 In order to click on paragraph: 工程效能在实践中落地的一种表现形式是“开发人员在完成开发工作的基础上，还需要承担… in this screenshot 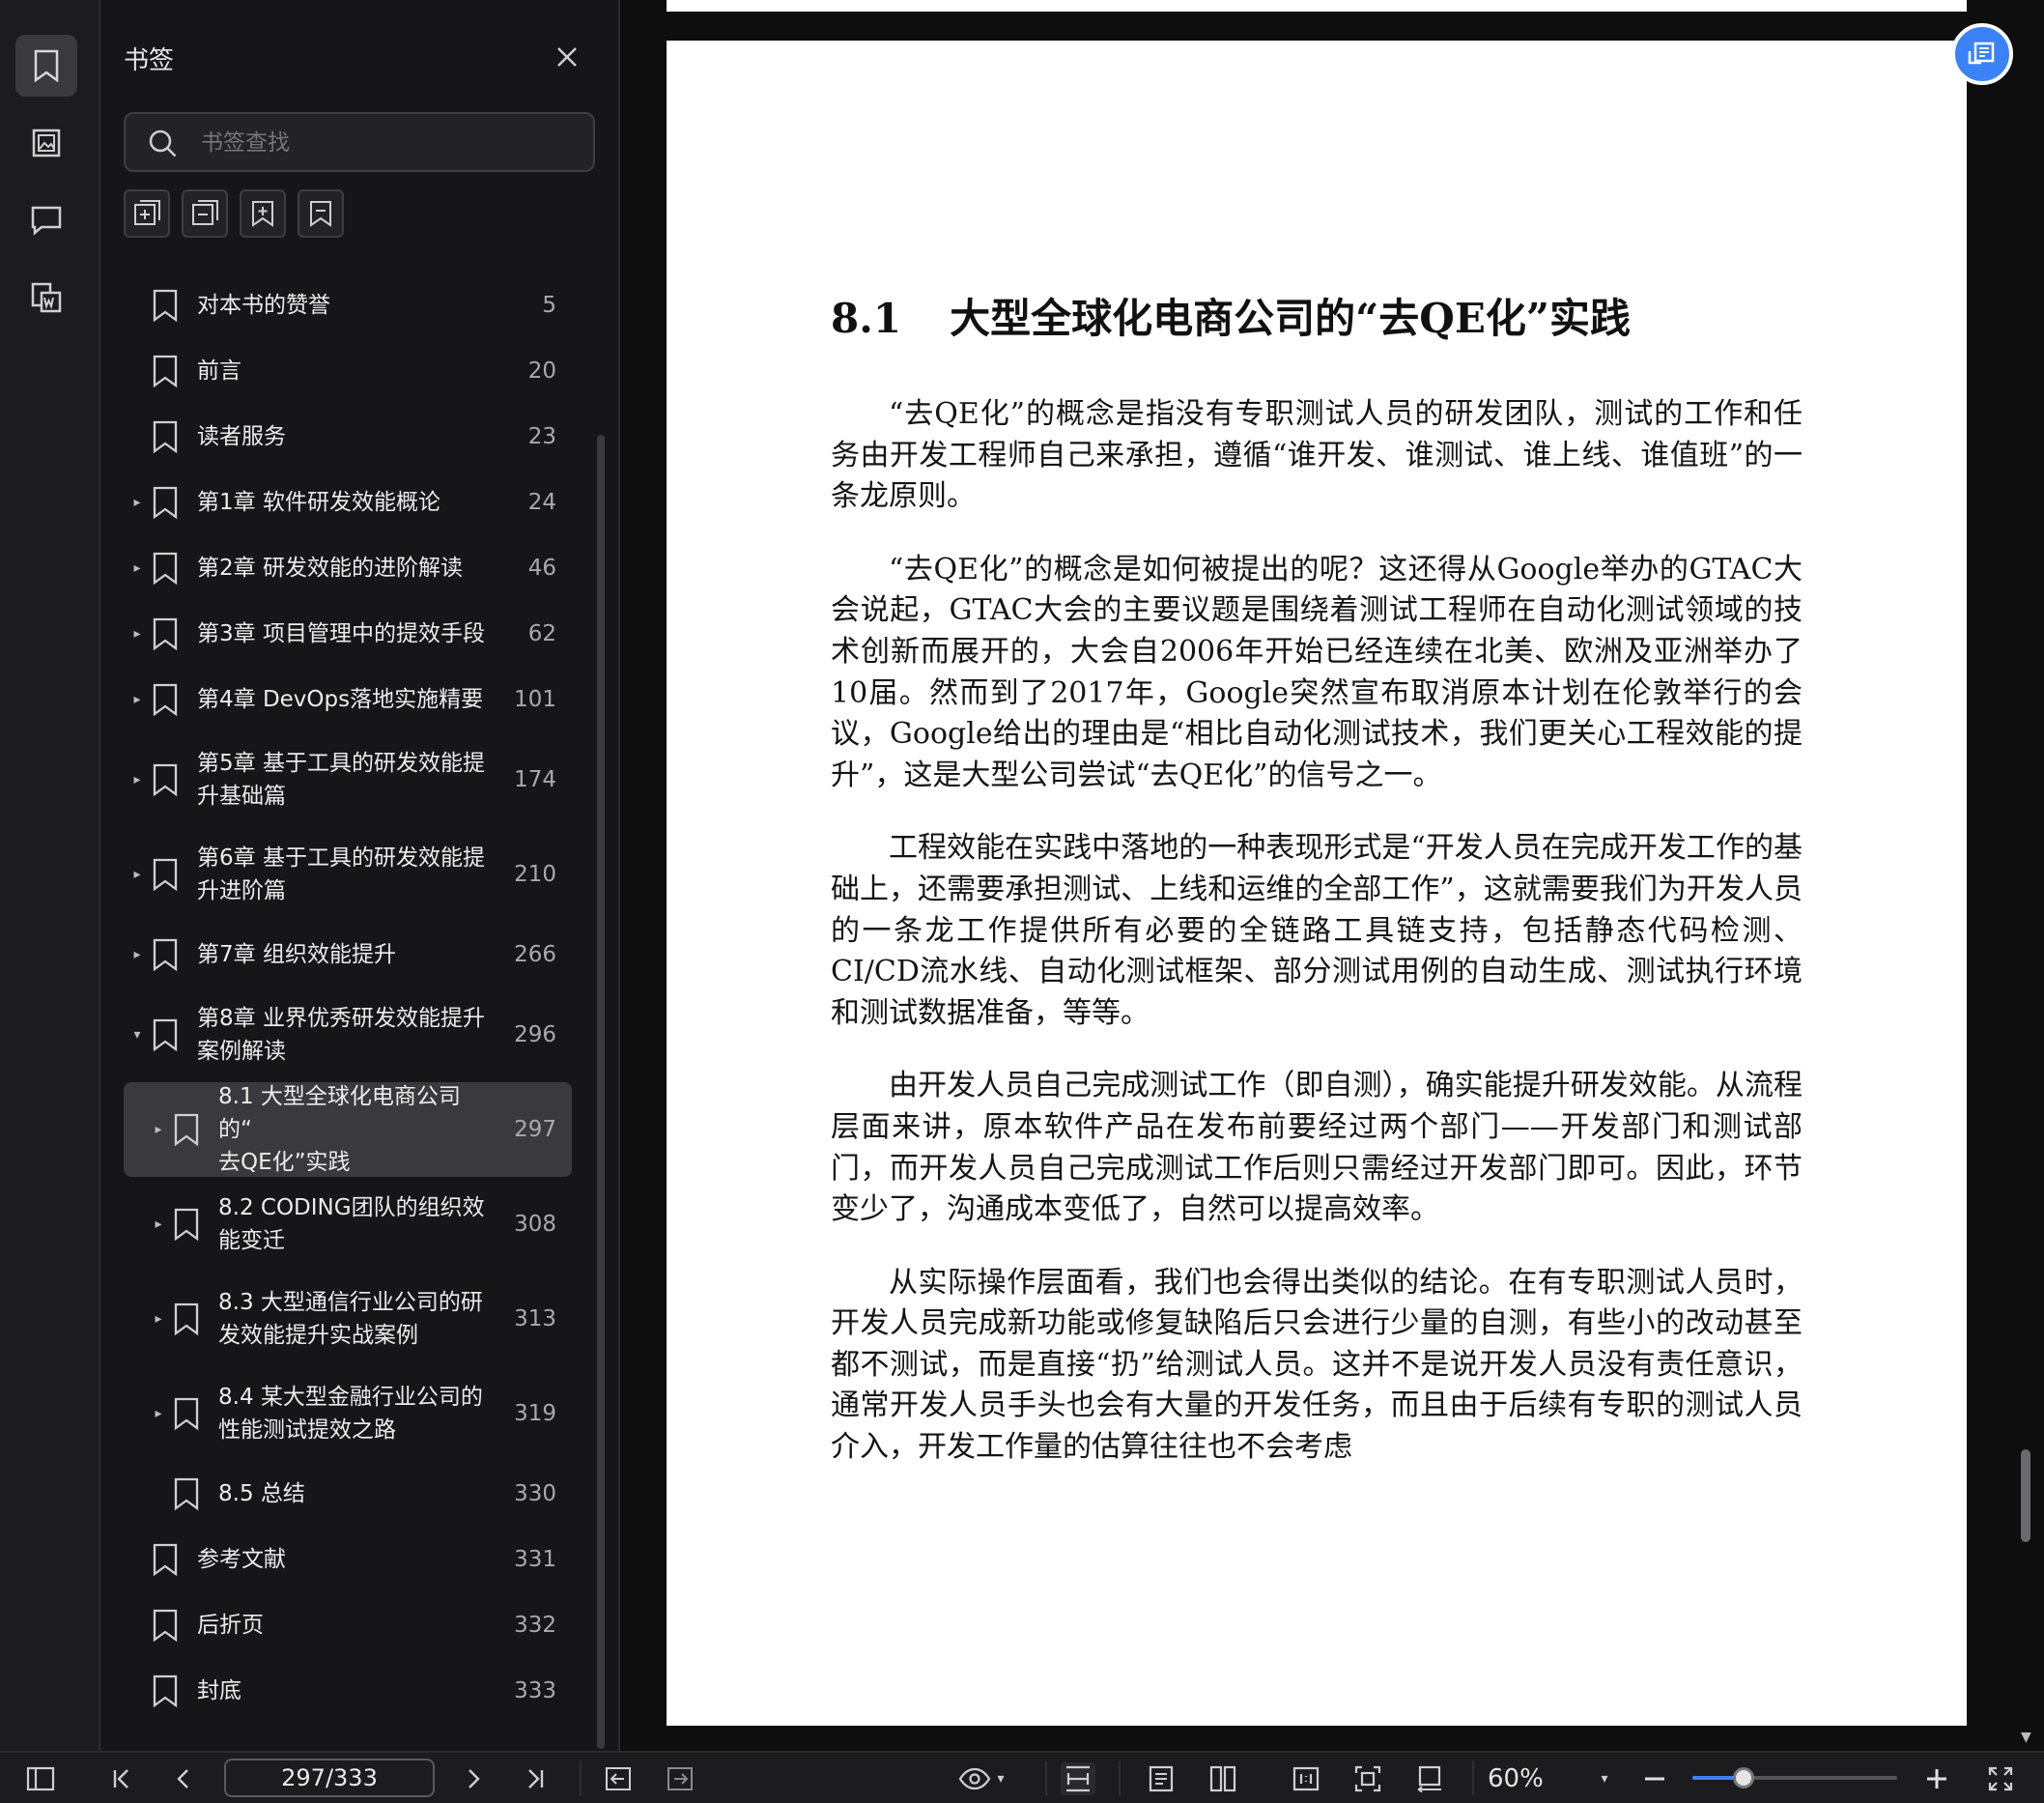, I will do `click(1317, 930)`.